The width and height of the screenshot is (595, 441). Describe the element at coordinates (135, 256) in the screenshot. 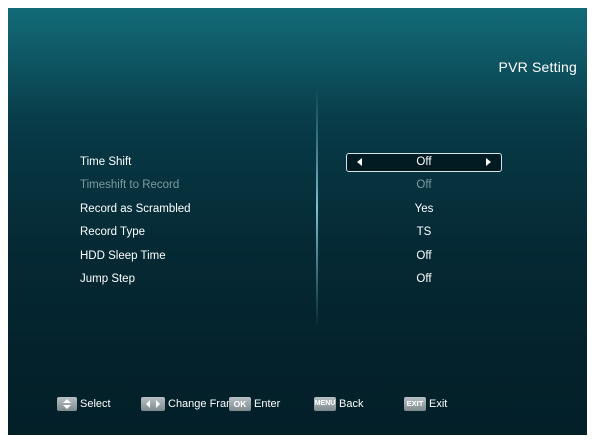

I see `setting-label-hdd-sleep-time: HDD Sleep Time` at that location.